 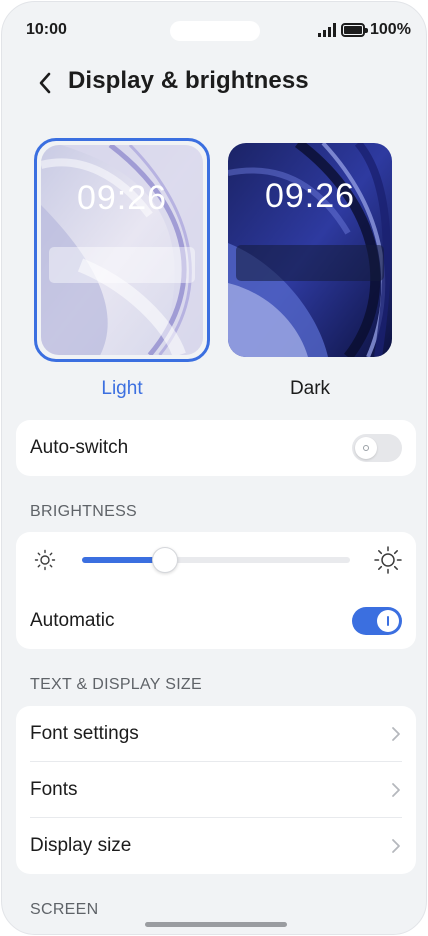 I want to click on dark-preview-clock: 09:26, so click(x=310, y=196).